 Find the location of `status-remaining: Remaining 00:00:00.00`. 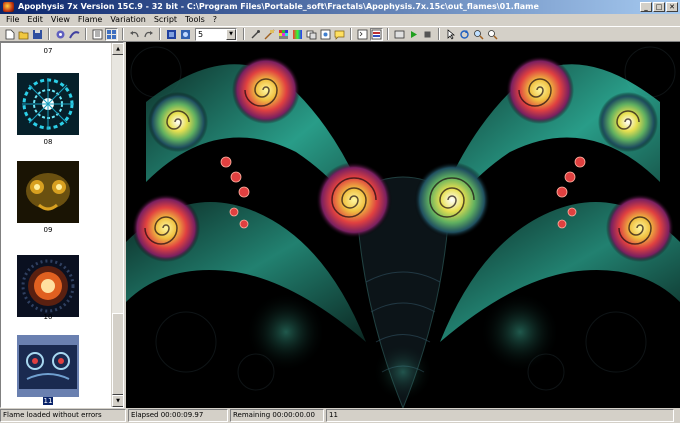

status-remaining: Remaining 00:00:00.00 is located at coordinates (277, 415).